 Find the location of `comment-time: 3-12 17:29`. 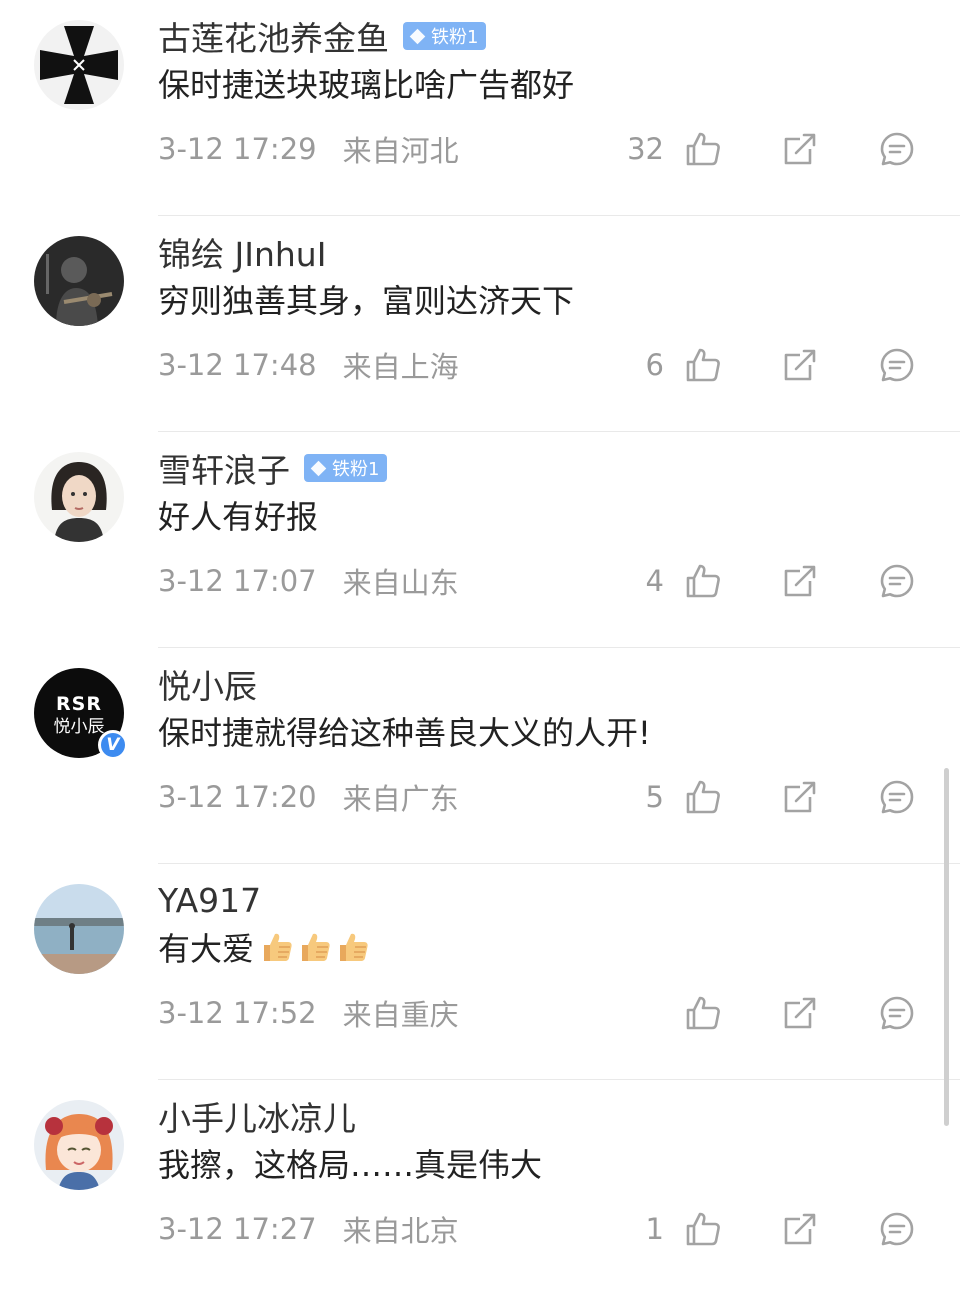

comment-time: 3-12 17:29 is located at coordinates (237, 149).